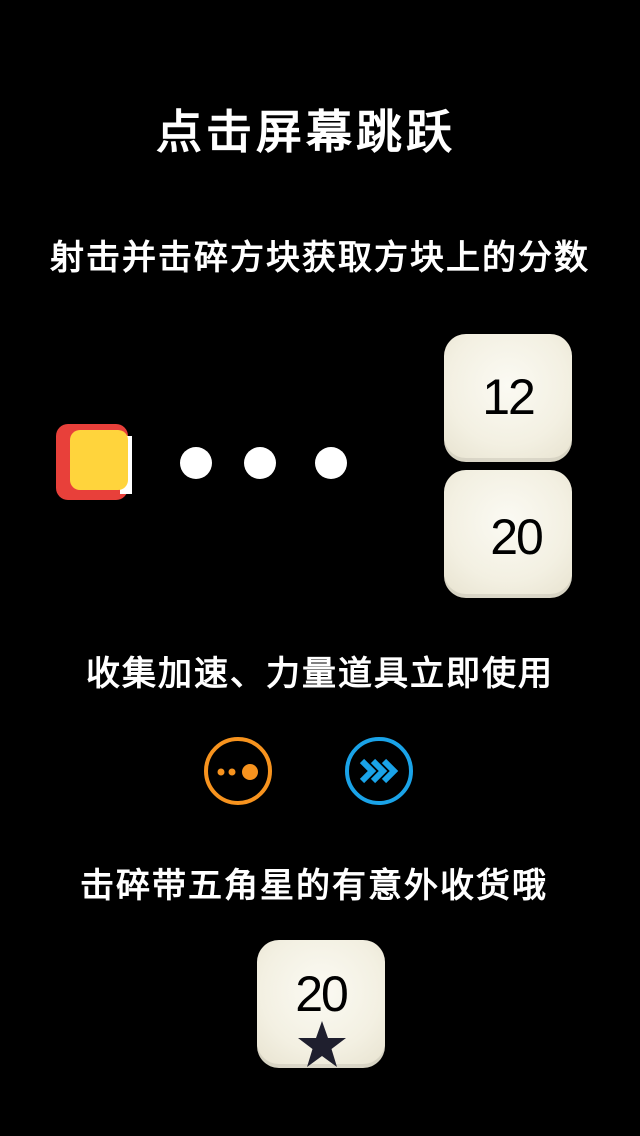  I want to click on fast-forward-icon, so click(379, 771).